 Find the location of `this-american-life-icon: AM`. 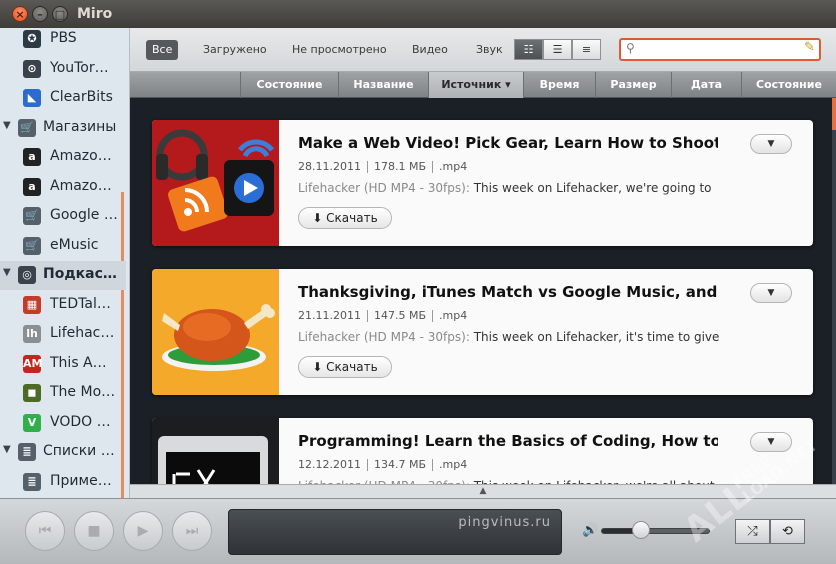

this-american-life-icon: AM is located at coordinates (32, 363).